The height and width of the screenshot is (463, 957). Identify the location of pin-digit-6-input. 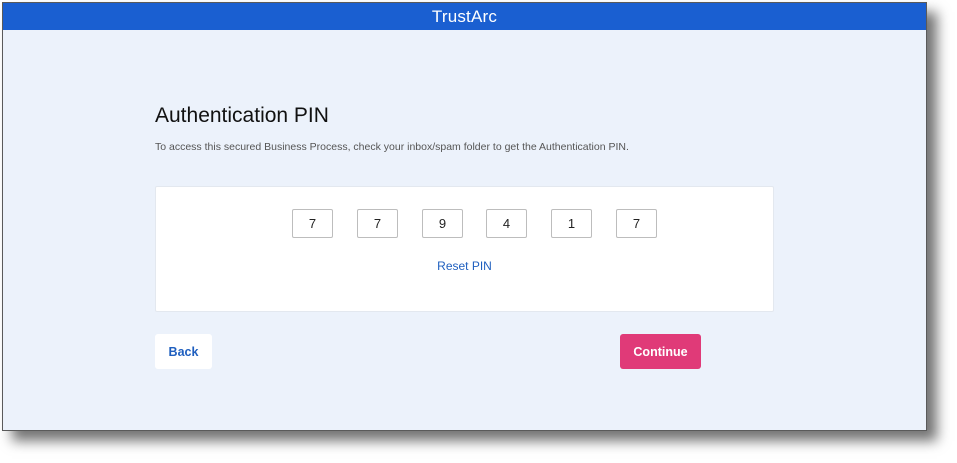
(636, 223).